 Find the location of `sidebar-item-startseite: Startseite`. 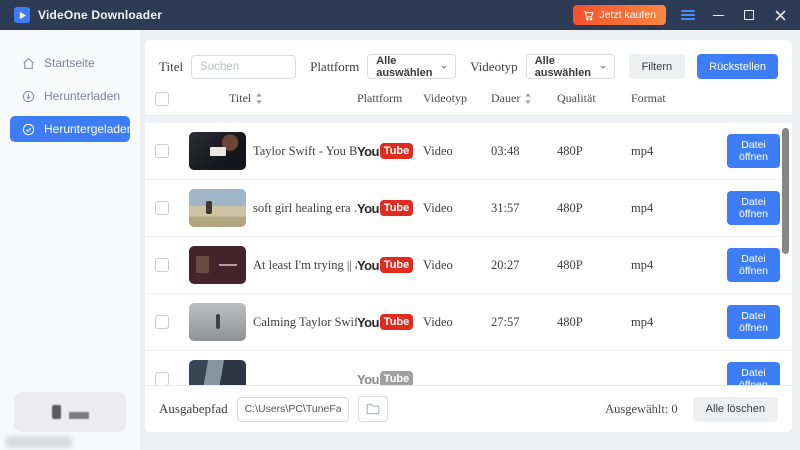

sidebar-item-startseite: Startseite is located at coordinates (70, 63).